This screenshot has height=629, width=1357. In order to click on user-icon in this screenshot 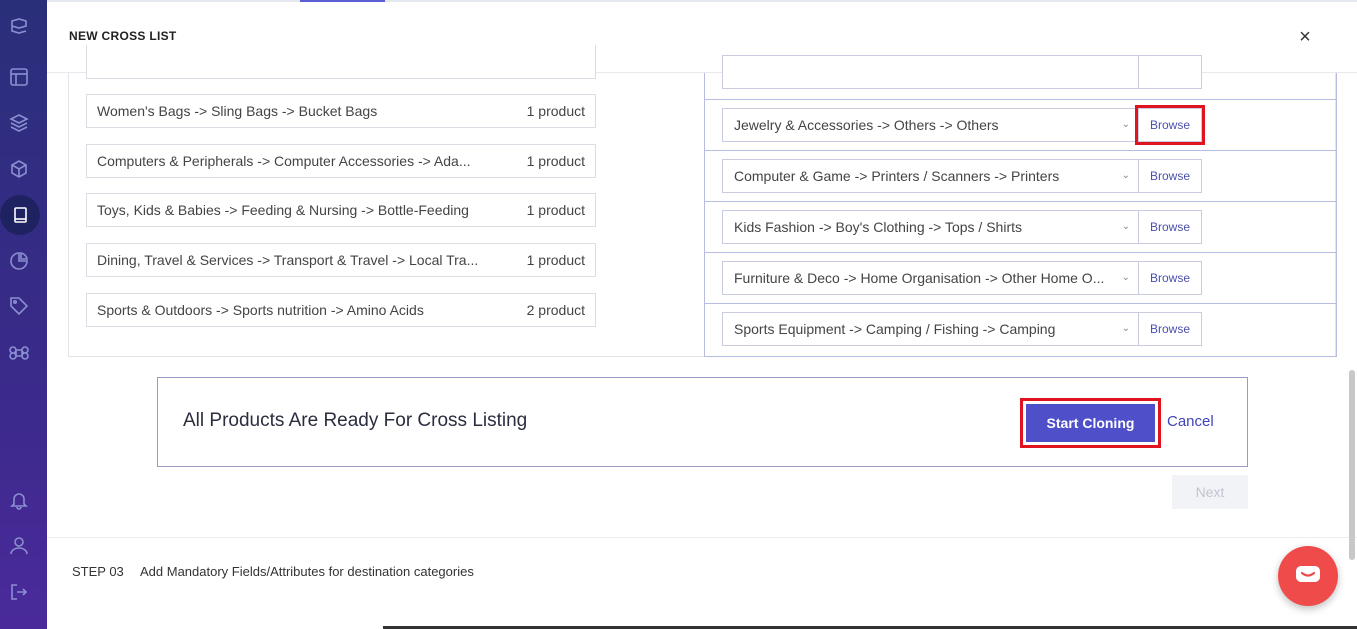, I will do `click(19, 546)`.